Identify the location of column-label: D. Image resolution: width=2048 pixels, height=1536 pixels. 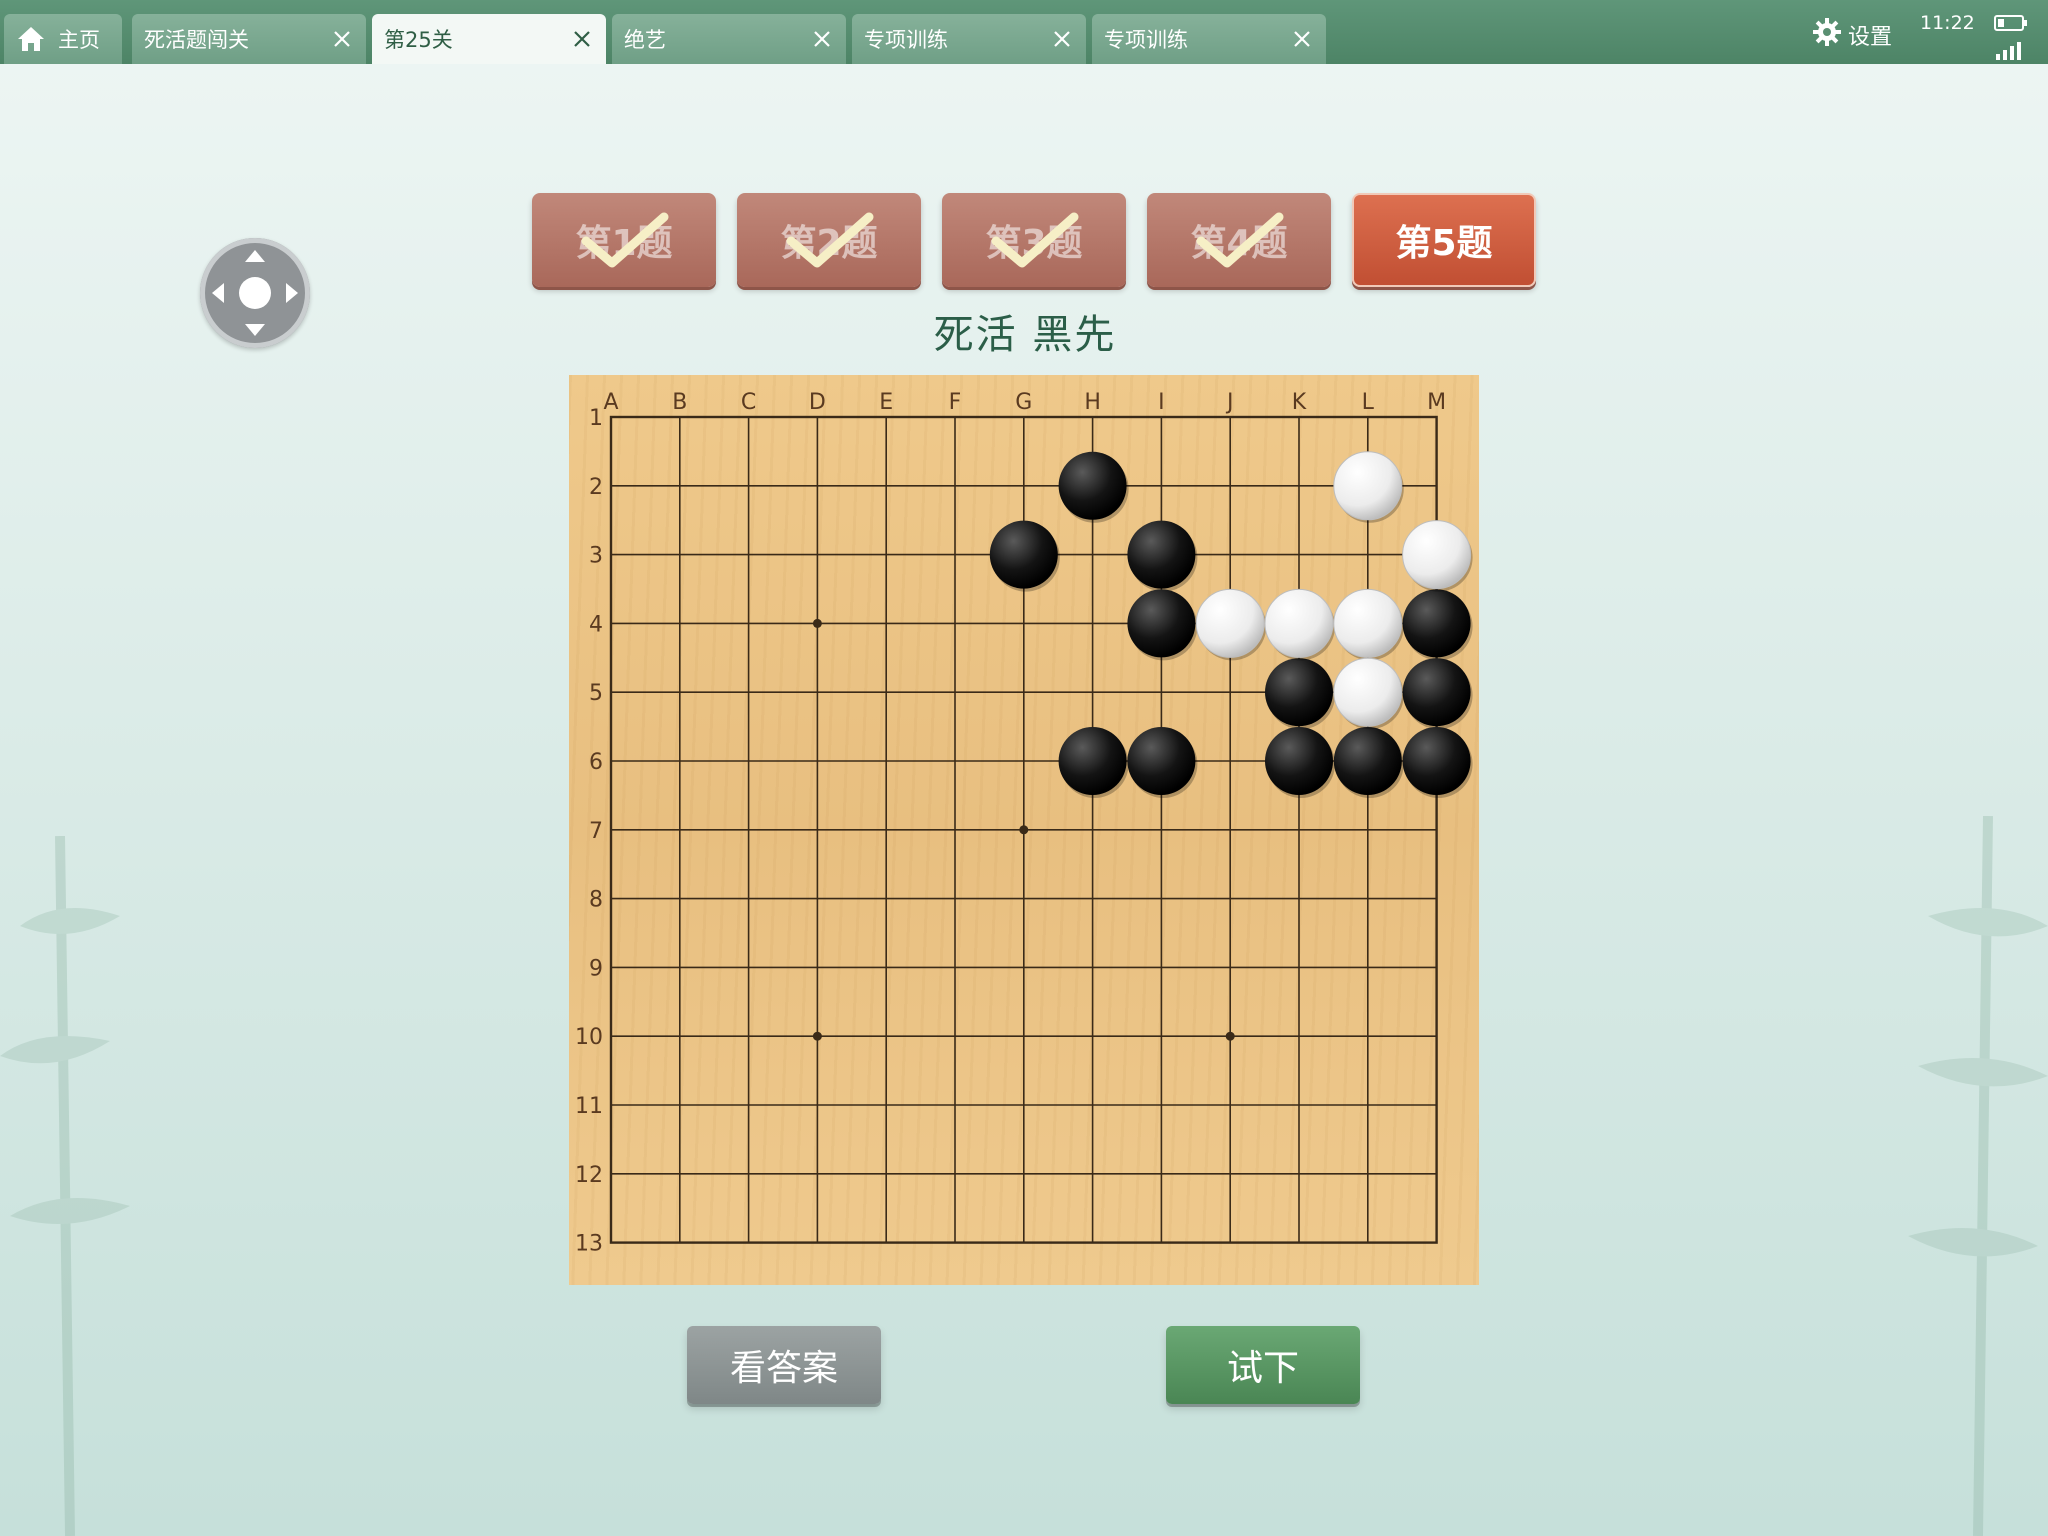
(817, 402).